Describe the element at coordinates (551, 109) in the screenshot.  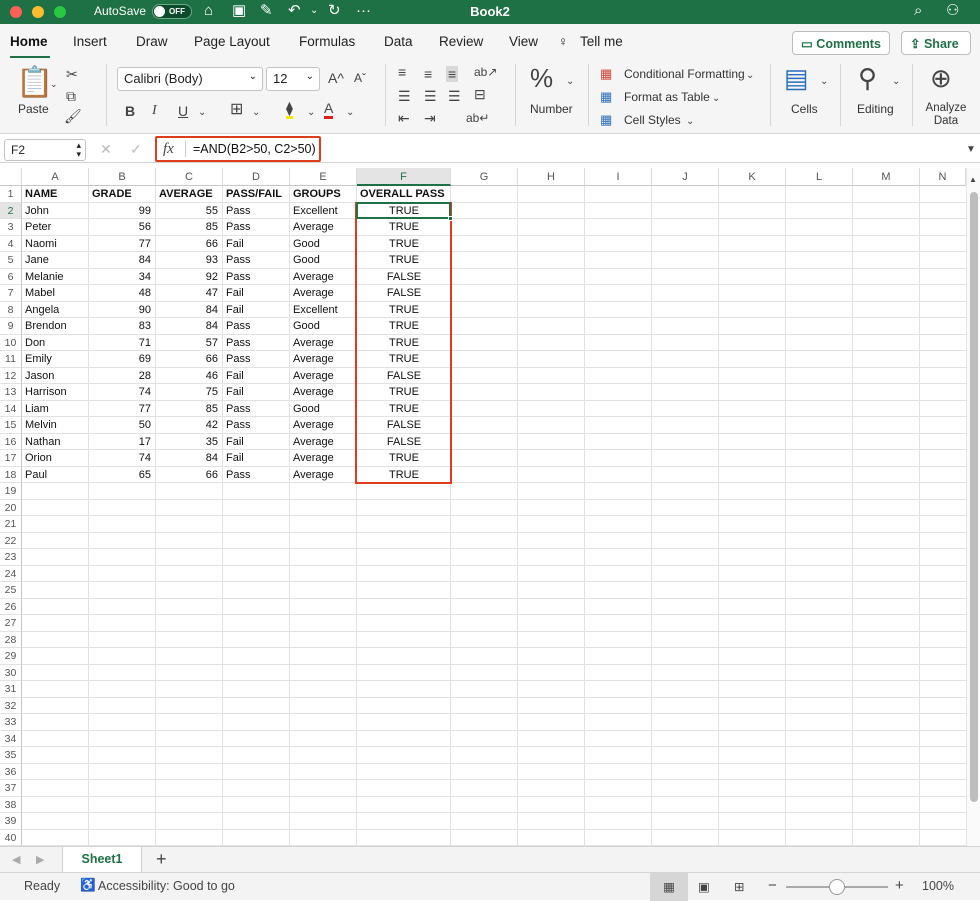
I see `number-label: Number` at that location.